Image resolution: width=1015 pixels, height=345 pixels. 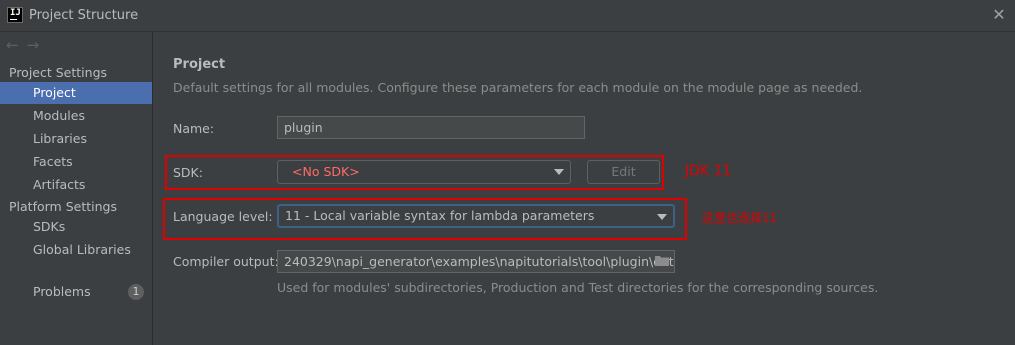 What do you see at coordinates (199, 64) in the screenshot?
I see `page-title: Project` at bounding box center [199, 64].